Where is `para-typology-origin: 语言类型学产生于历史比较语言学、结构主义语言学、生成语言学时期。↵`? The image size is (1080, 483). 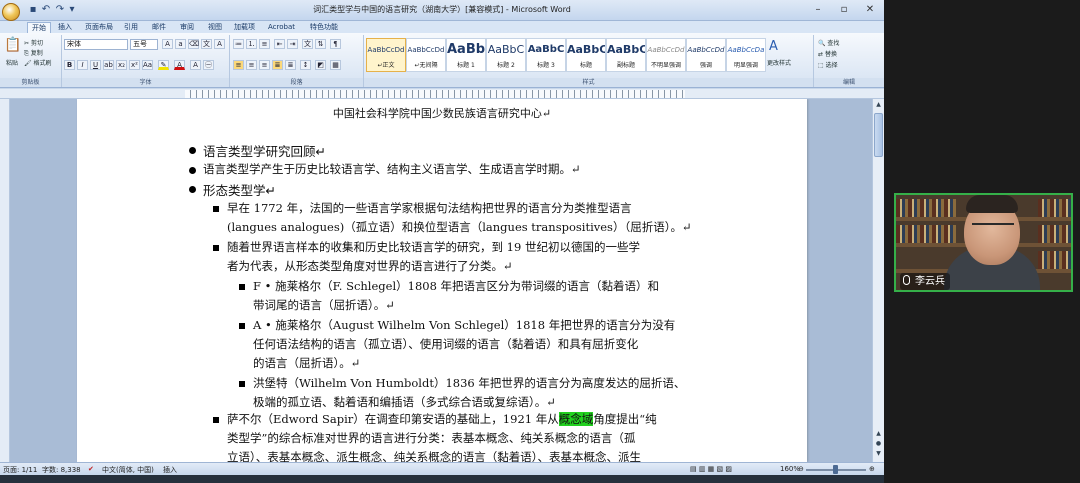
para-typology-origin: 语言类型学产生于历史比较语言学、结构主义语言学、生成语言学时期。↵ is located at coordinates (392, 169).